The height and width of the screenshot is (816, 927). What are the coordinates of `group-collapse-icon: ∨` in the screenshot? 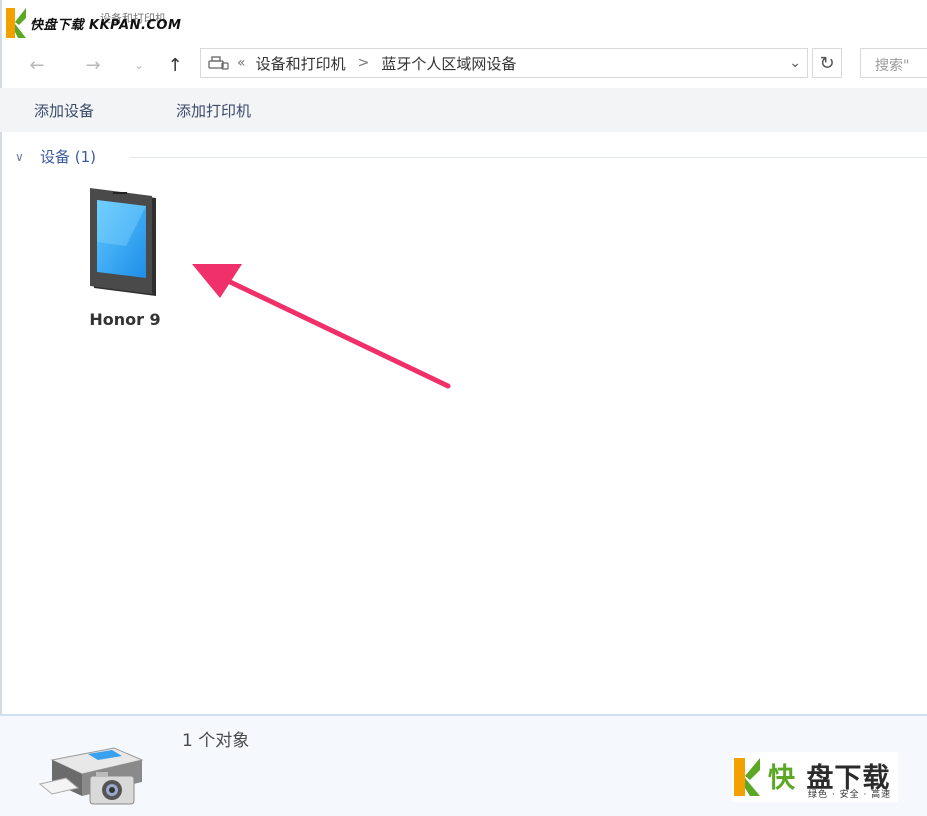 It's located at (19, 157).